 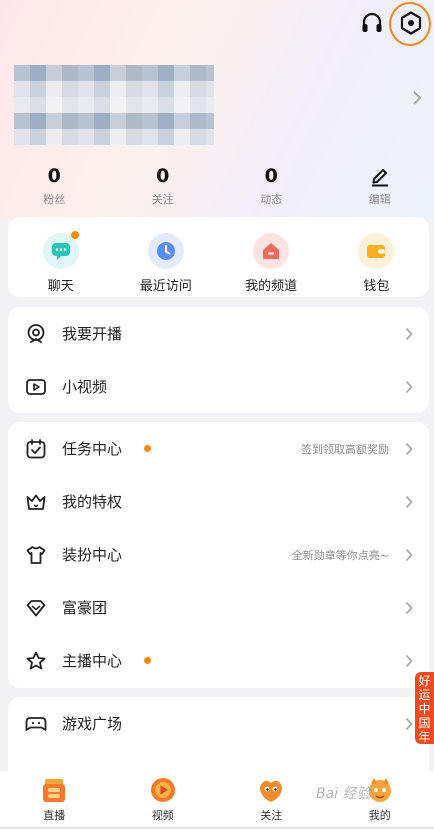 I want to click on edit-icon, so click(x=379, y=178).